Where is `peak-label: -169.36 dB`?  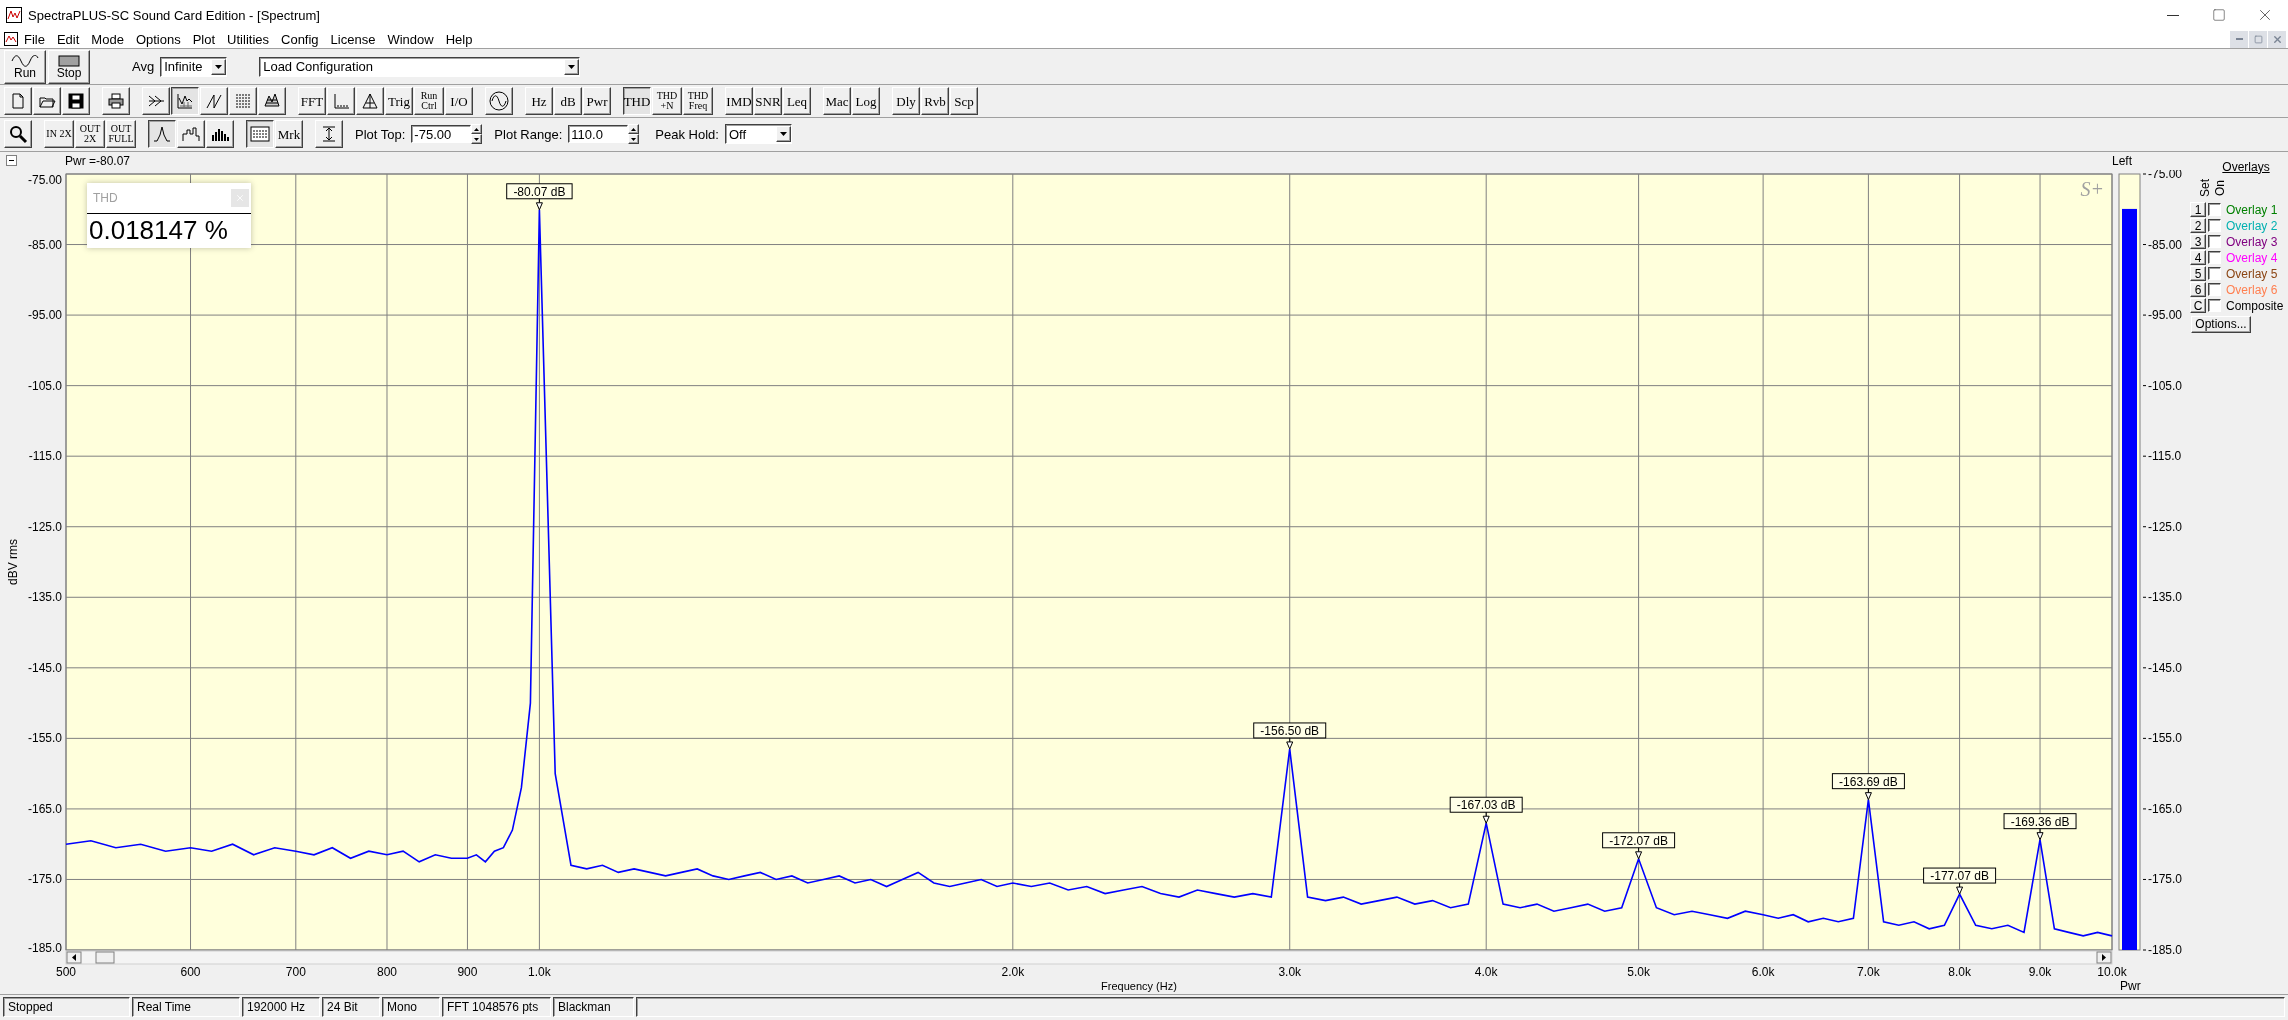
peak-label: -169.36 dB is located at coordinates (2040, 826).